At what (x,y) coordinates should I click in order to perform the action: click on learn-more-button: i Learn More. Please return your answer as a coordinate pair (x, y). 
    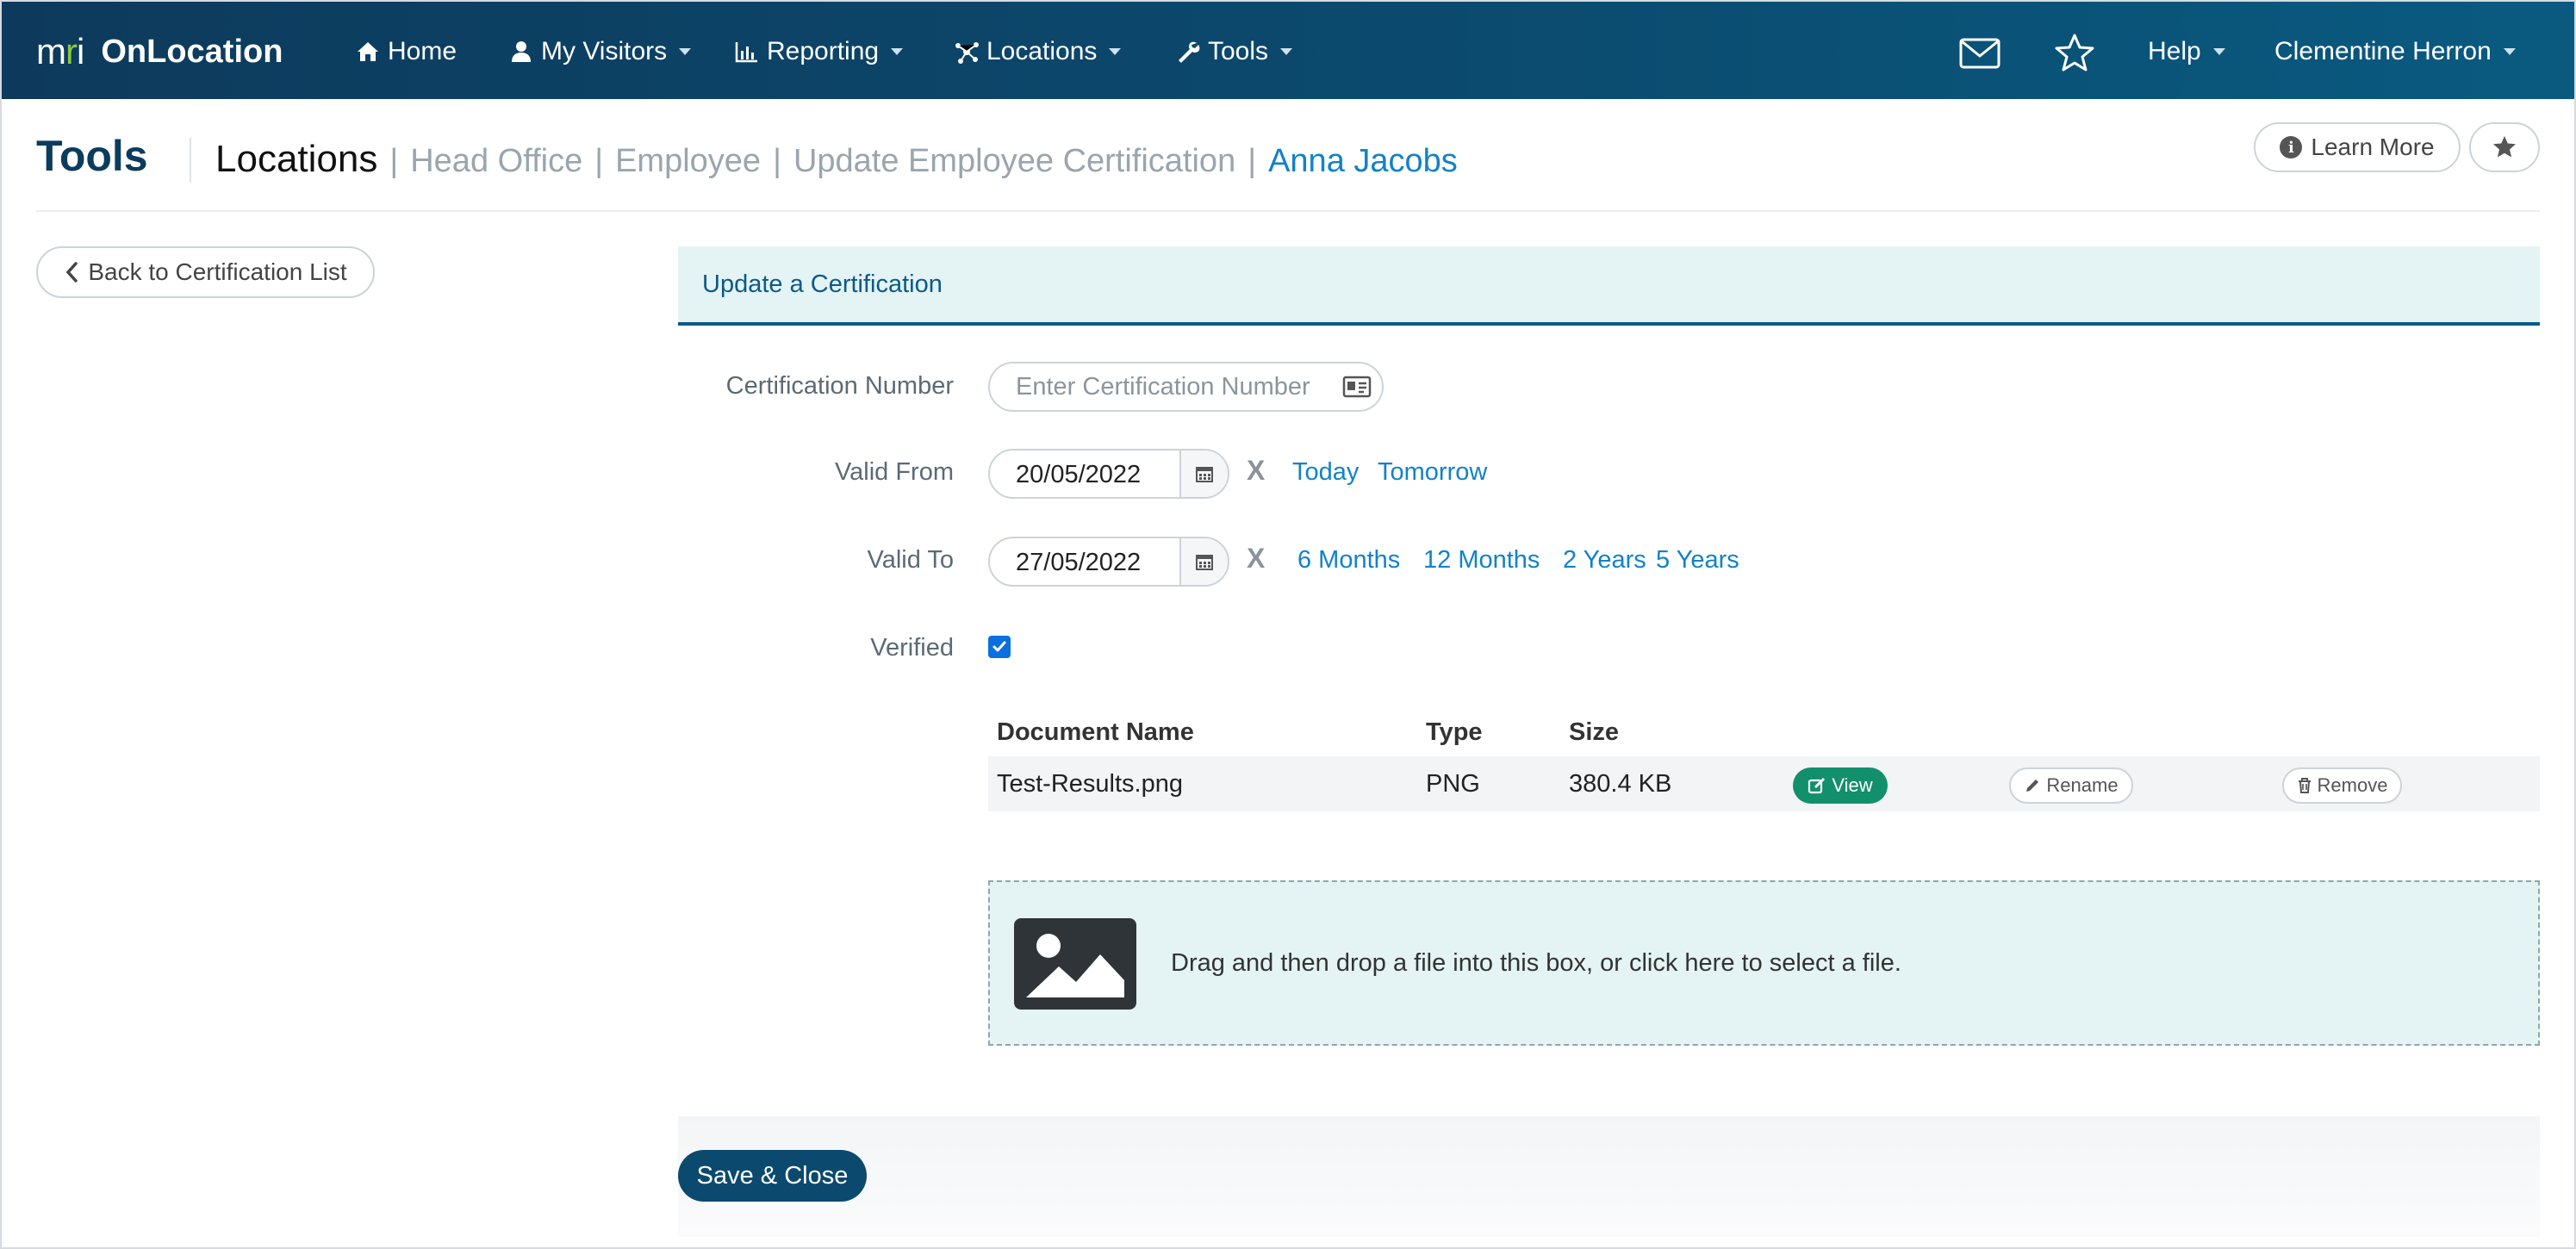
    Looking at the image, I should click on (2358, 147).